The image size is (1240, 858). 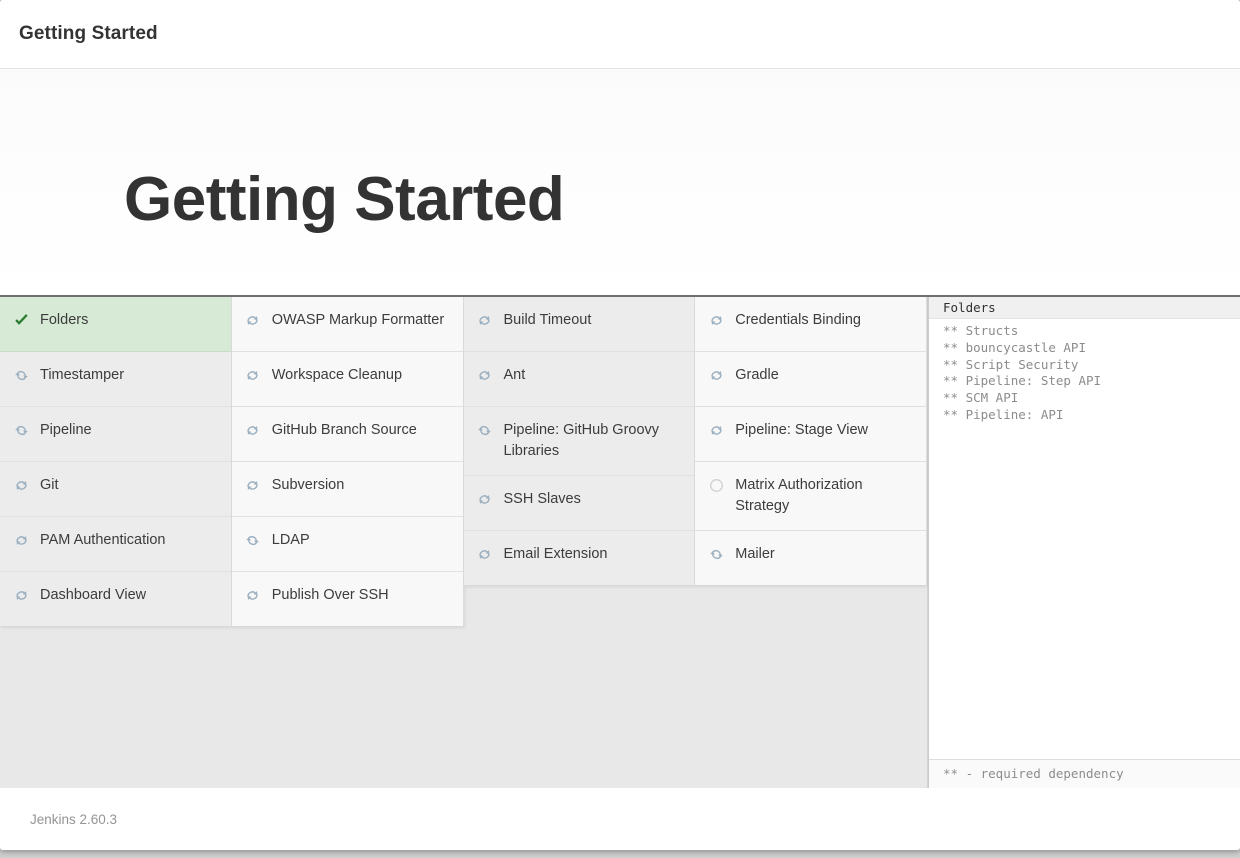 What do you see at coordinates (799, 495) in the screenshot?
I see `plugin-name-label: Matrix Authorization Strategy` at bounding box center [799, 495].